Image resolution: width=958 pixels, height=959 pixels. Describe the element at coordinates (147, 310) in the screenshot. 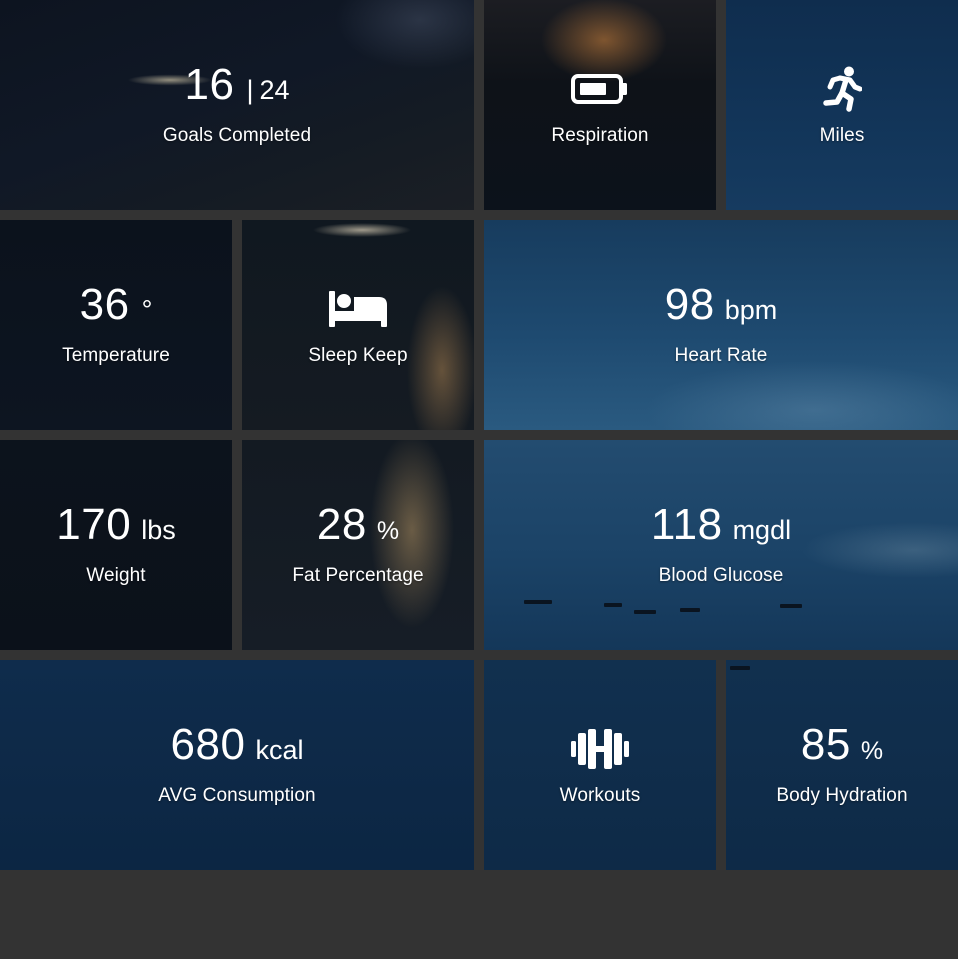

I see `temperature-unit: °` at that location.